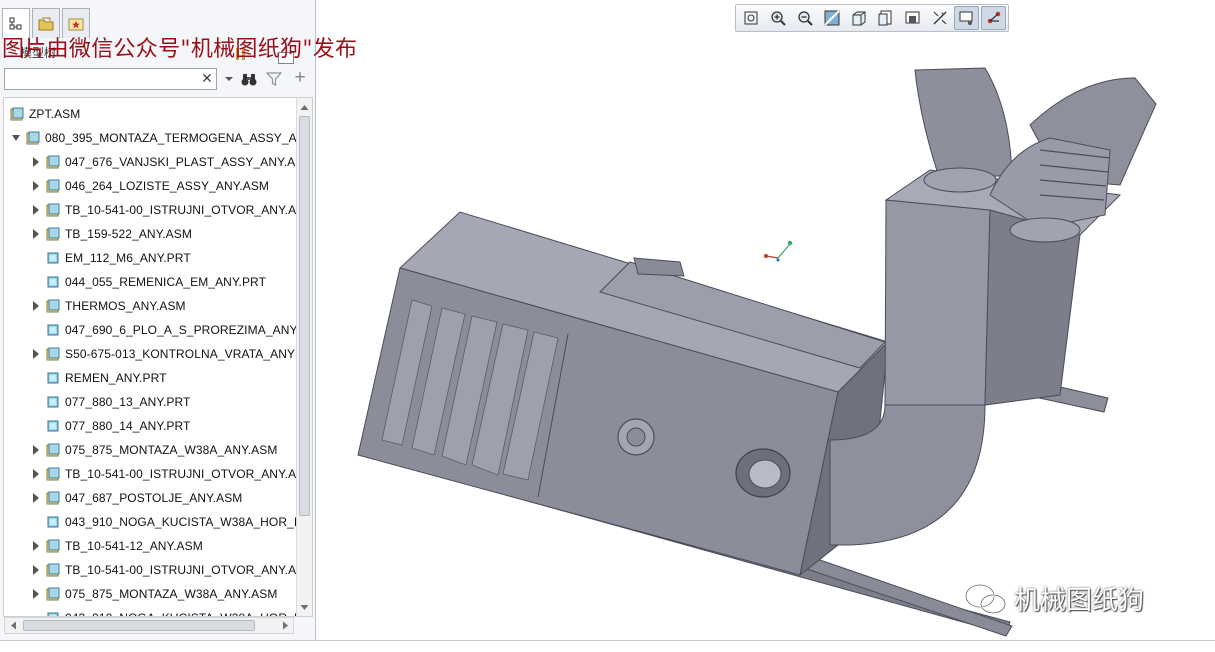 The height and width of the screenshot is (652, 1215). I want to click on tree-row: REMEN_ANY.PRT, so click(150, 378).